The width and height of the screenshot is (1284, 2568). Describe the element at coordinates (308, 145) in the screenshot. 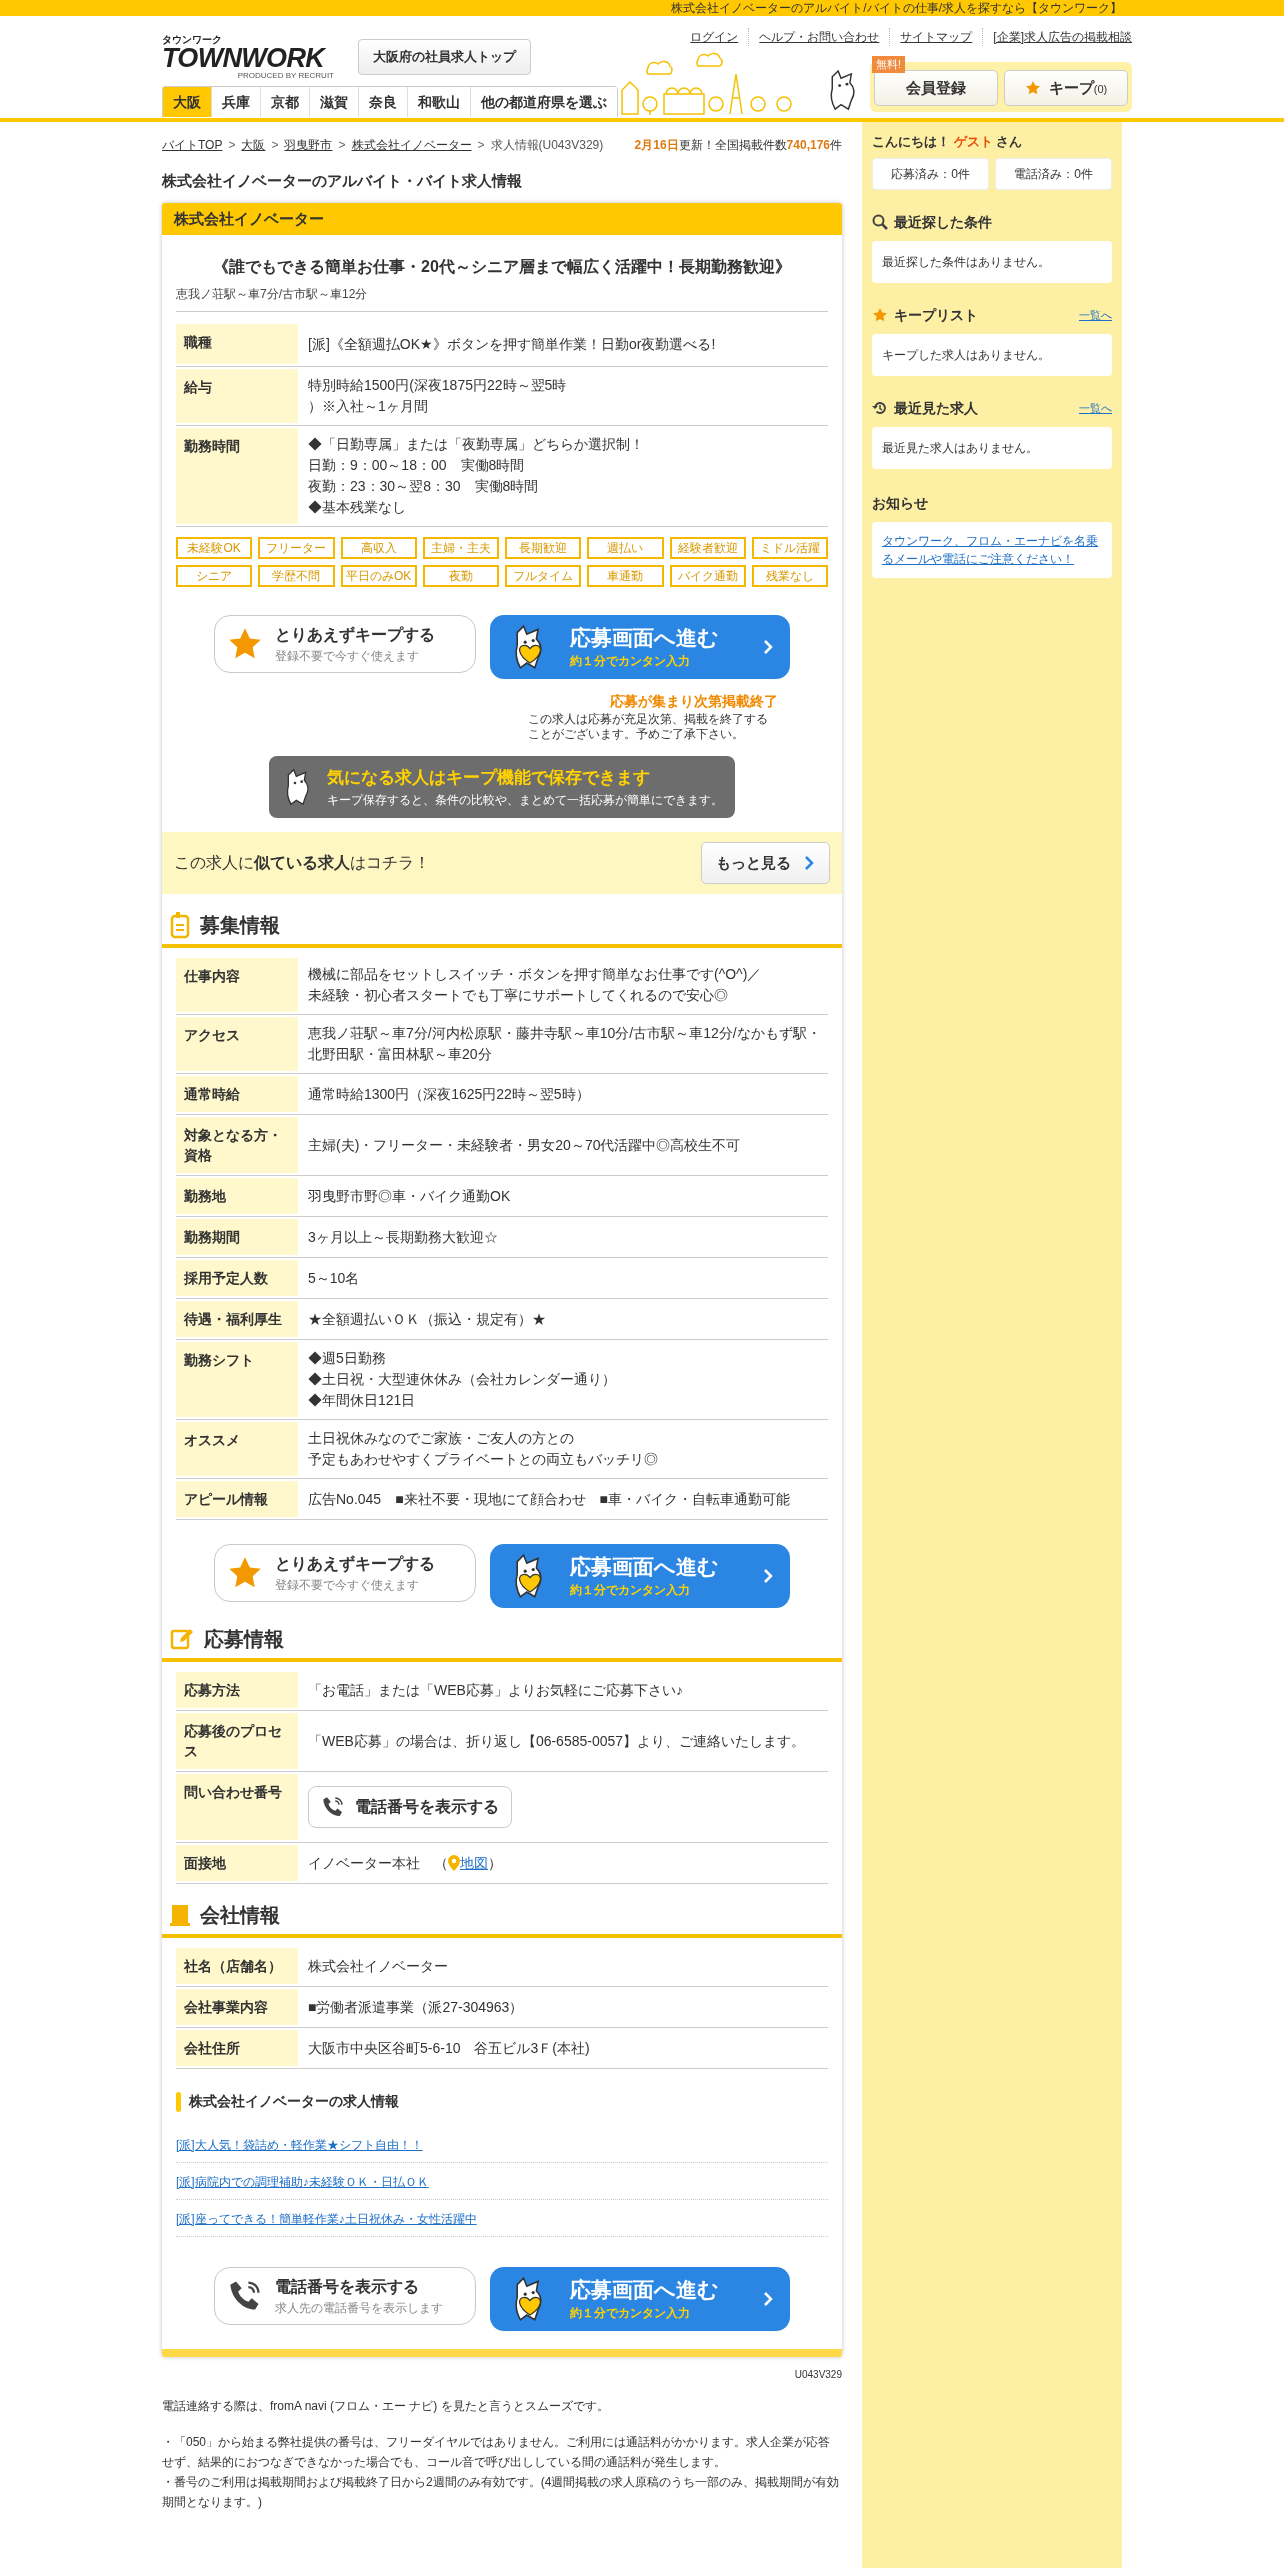

I see `breadcrumb-link: 羽曳野市` at that location.